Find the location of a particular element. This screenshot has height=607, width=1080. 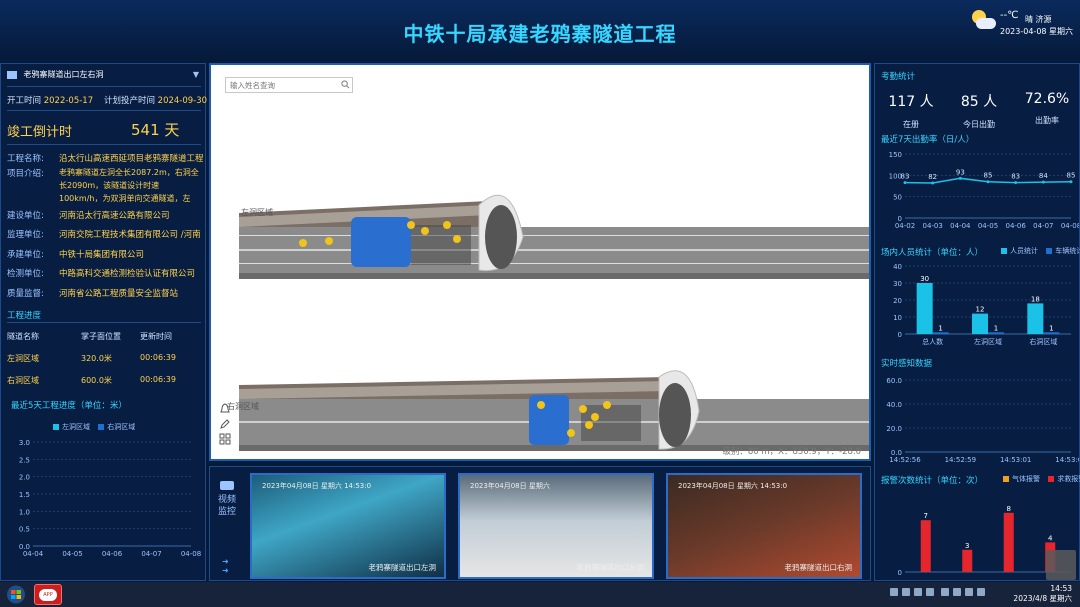

x-tick-label: 右洞区域 is located at coordinates (1043, 341).